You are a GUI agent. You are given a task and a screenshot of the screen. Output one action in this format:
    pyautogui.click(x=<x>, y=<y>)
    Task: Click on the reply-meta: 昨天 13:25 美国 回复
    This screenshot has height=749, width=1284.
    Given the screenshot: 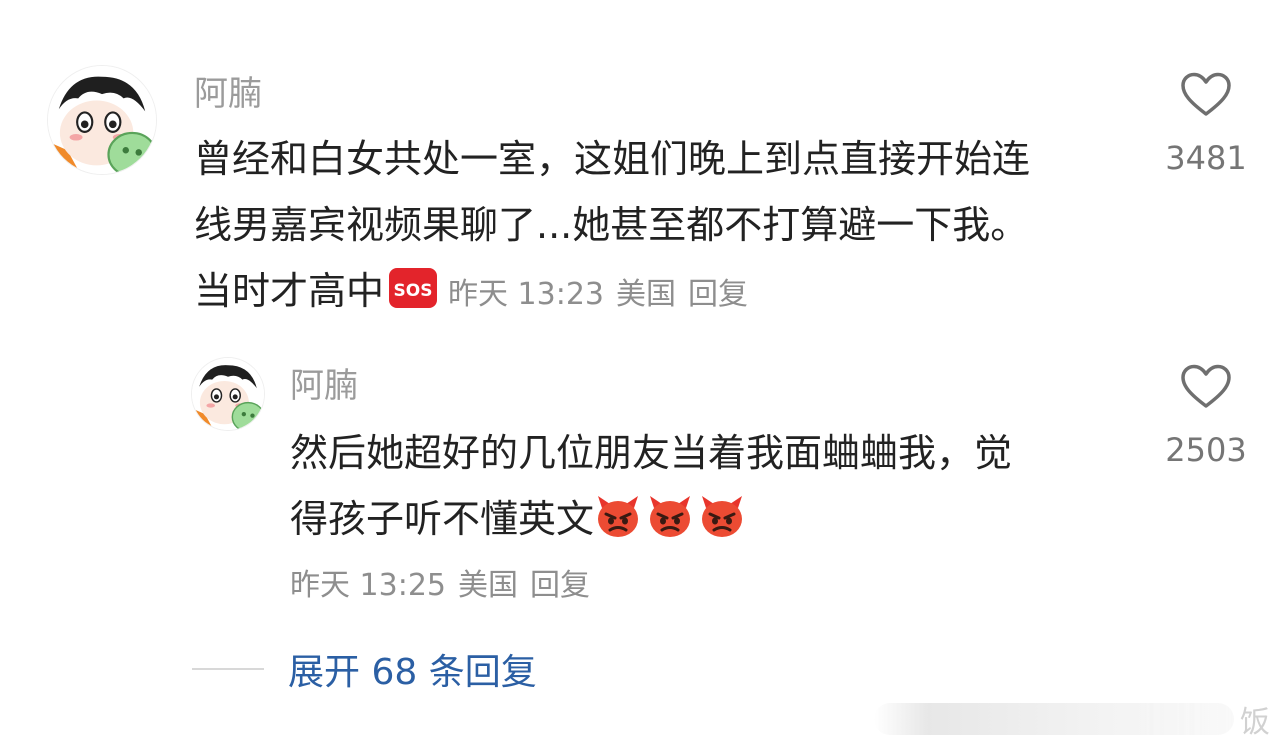 What is the action you would take?
    pyautogui.click(x=446, y=586)
    